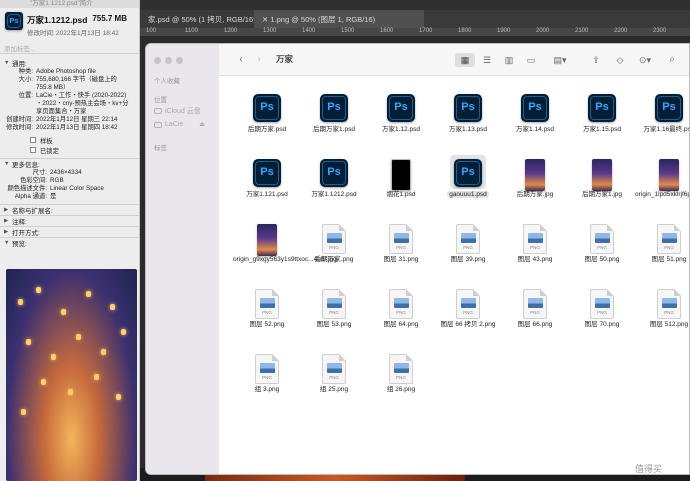 The image size is (690, 481). I want to click on file-item: Ps 万家1.1212.psd, so click(334, 181).